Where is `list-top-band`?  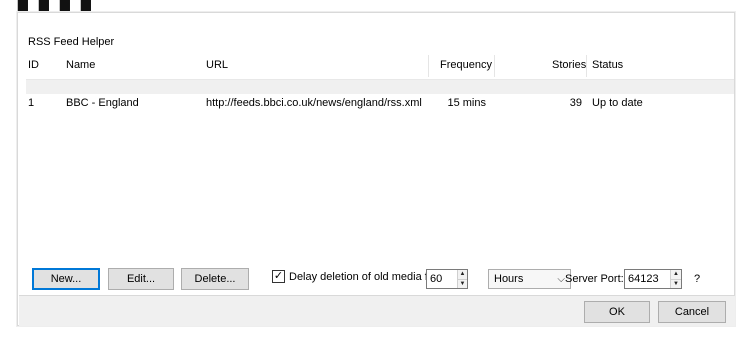
list-top-band is located at coordinates (380, 87).